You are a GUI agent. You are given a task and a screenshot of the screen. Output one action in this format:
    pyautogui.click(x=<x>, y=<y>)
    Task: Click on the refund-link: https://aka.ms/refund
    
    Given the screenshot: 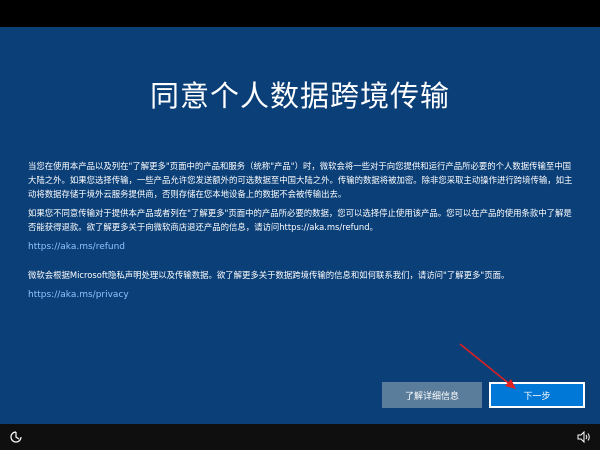 What is the action you would take?
    pyautogui.click(x=302, y=247)
    